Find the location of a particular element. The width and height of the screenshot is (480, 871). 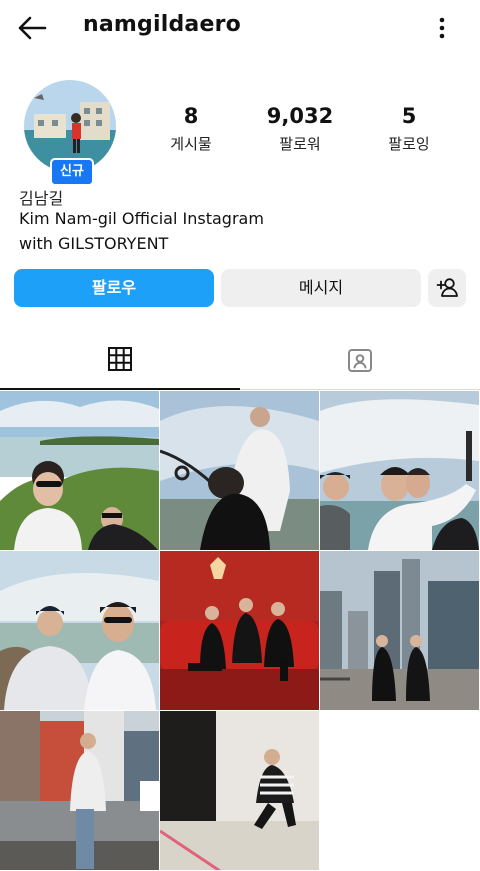

tagged-person-icon is located at coordinates (360, 360).